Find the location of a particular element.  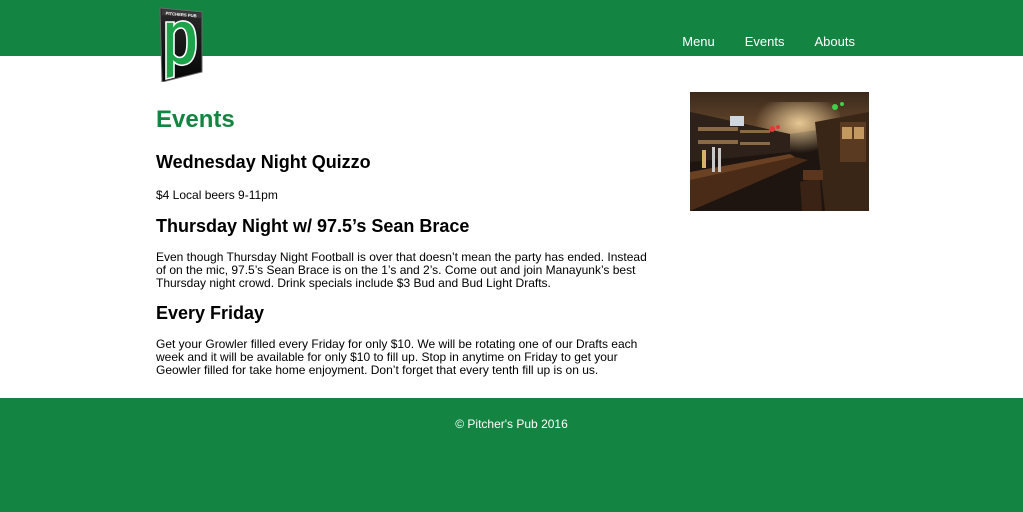

bar-photo-image is located at coordinates (779, 151).